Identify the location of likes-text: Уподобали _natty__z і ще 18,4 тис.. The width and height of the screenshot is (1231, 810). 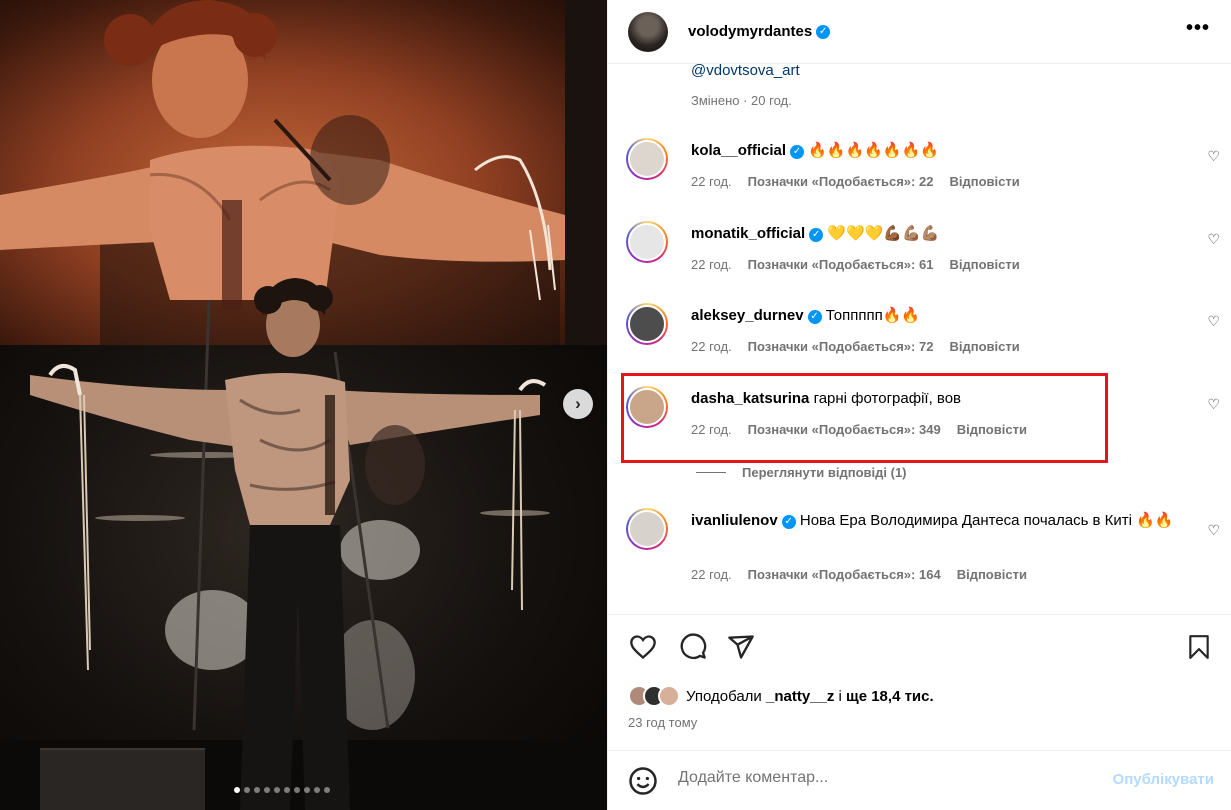
(810, 696).